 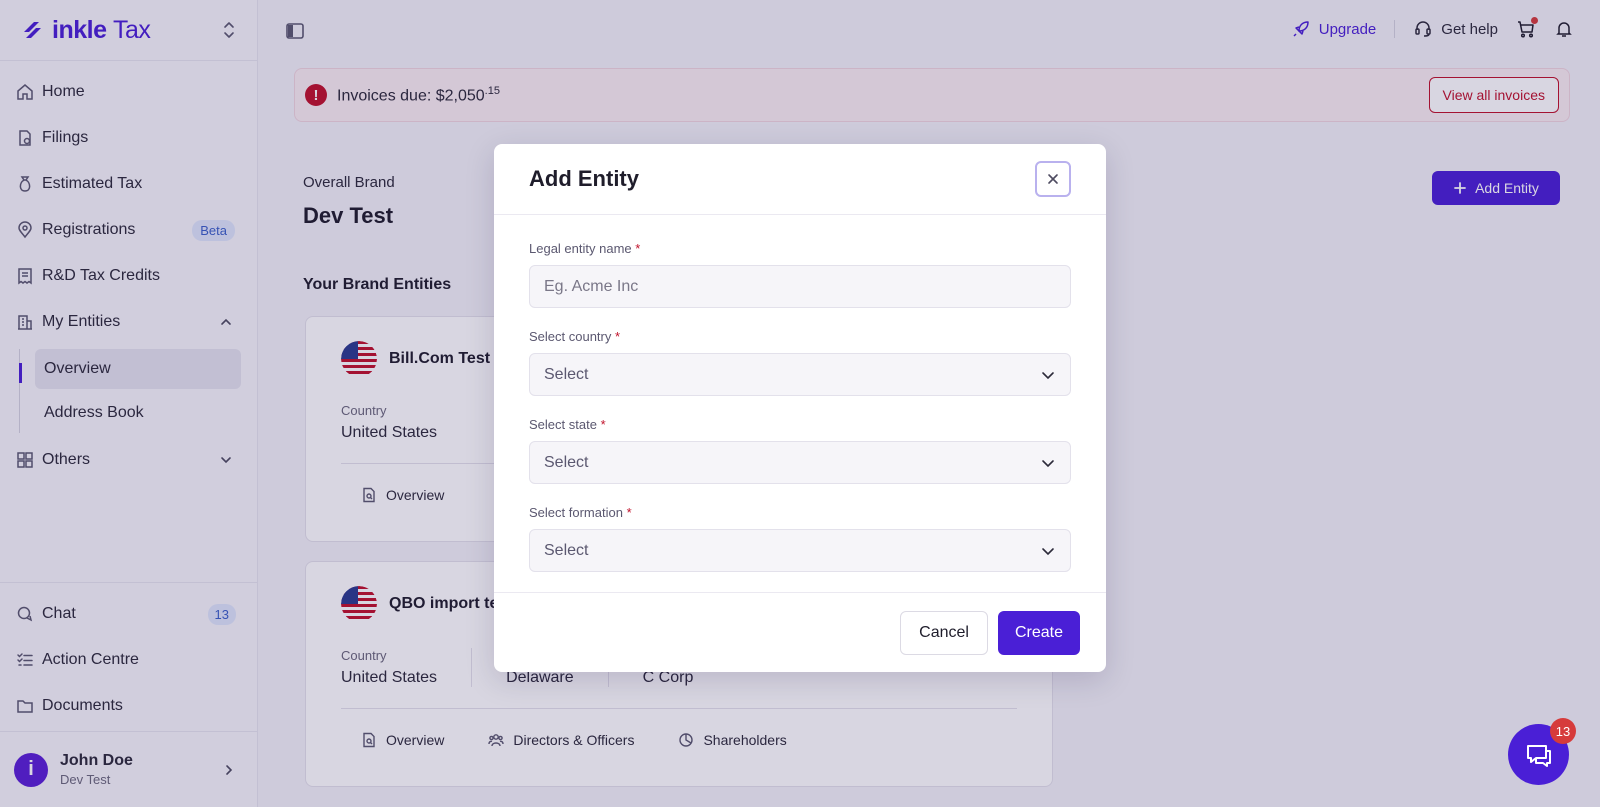 I want to click on formation-group: Select formation * Select, so click(x=800, y=538).